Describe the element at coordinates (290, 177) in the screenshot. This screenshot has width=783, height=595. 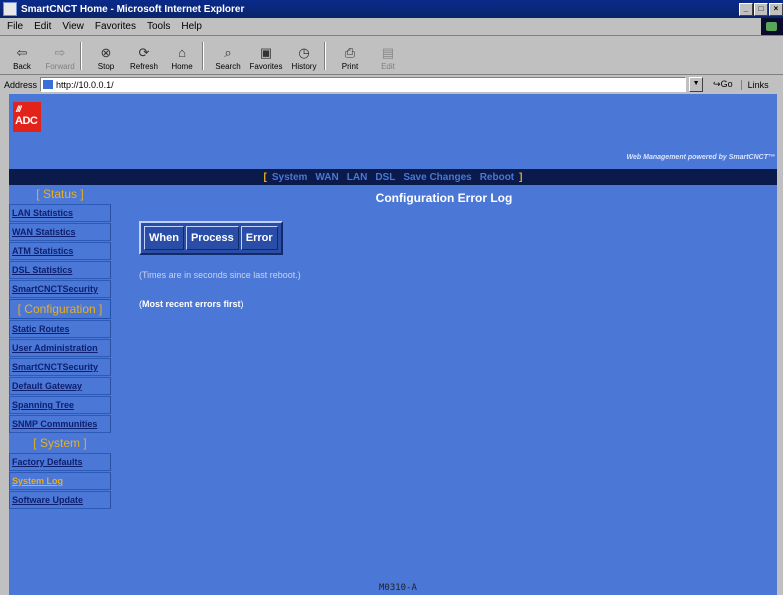
I see `nav-link-system: System` at that location.